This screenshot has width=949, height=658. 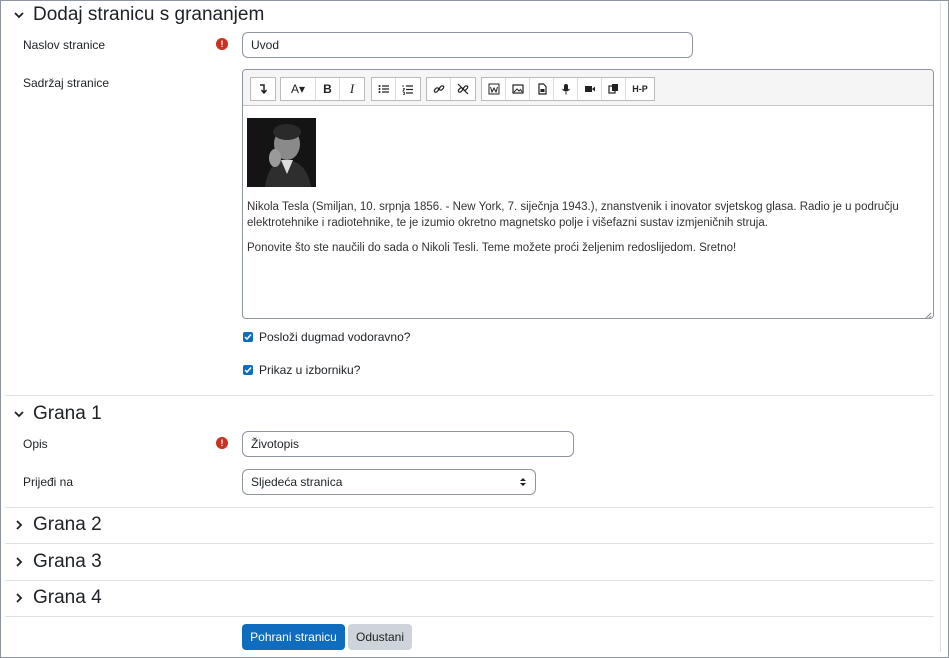 I want to click on section-title-branch4: Grana 4, so click(x=67, y=597).